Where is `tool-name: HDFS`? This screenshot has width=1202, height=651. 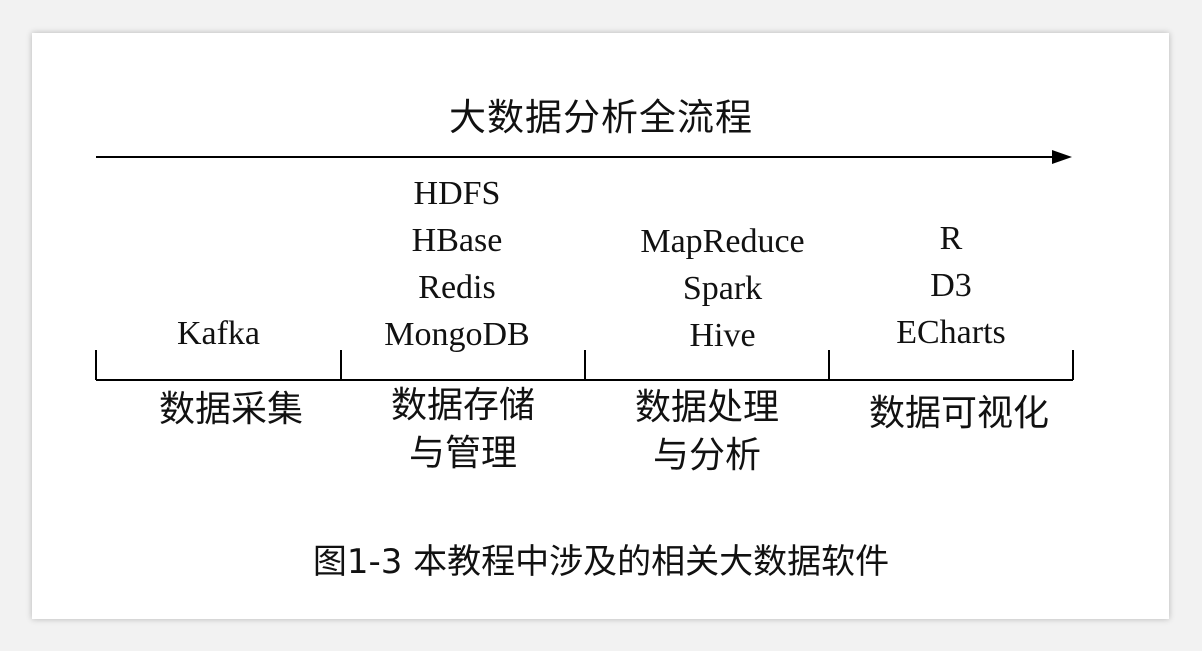
tool-name: HDFS is located at coordinates (457, 193).